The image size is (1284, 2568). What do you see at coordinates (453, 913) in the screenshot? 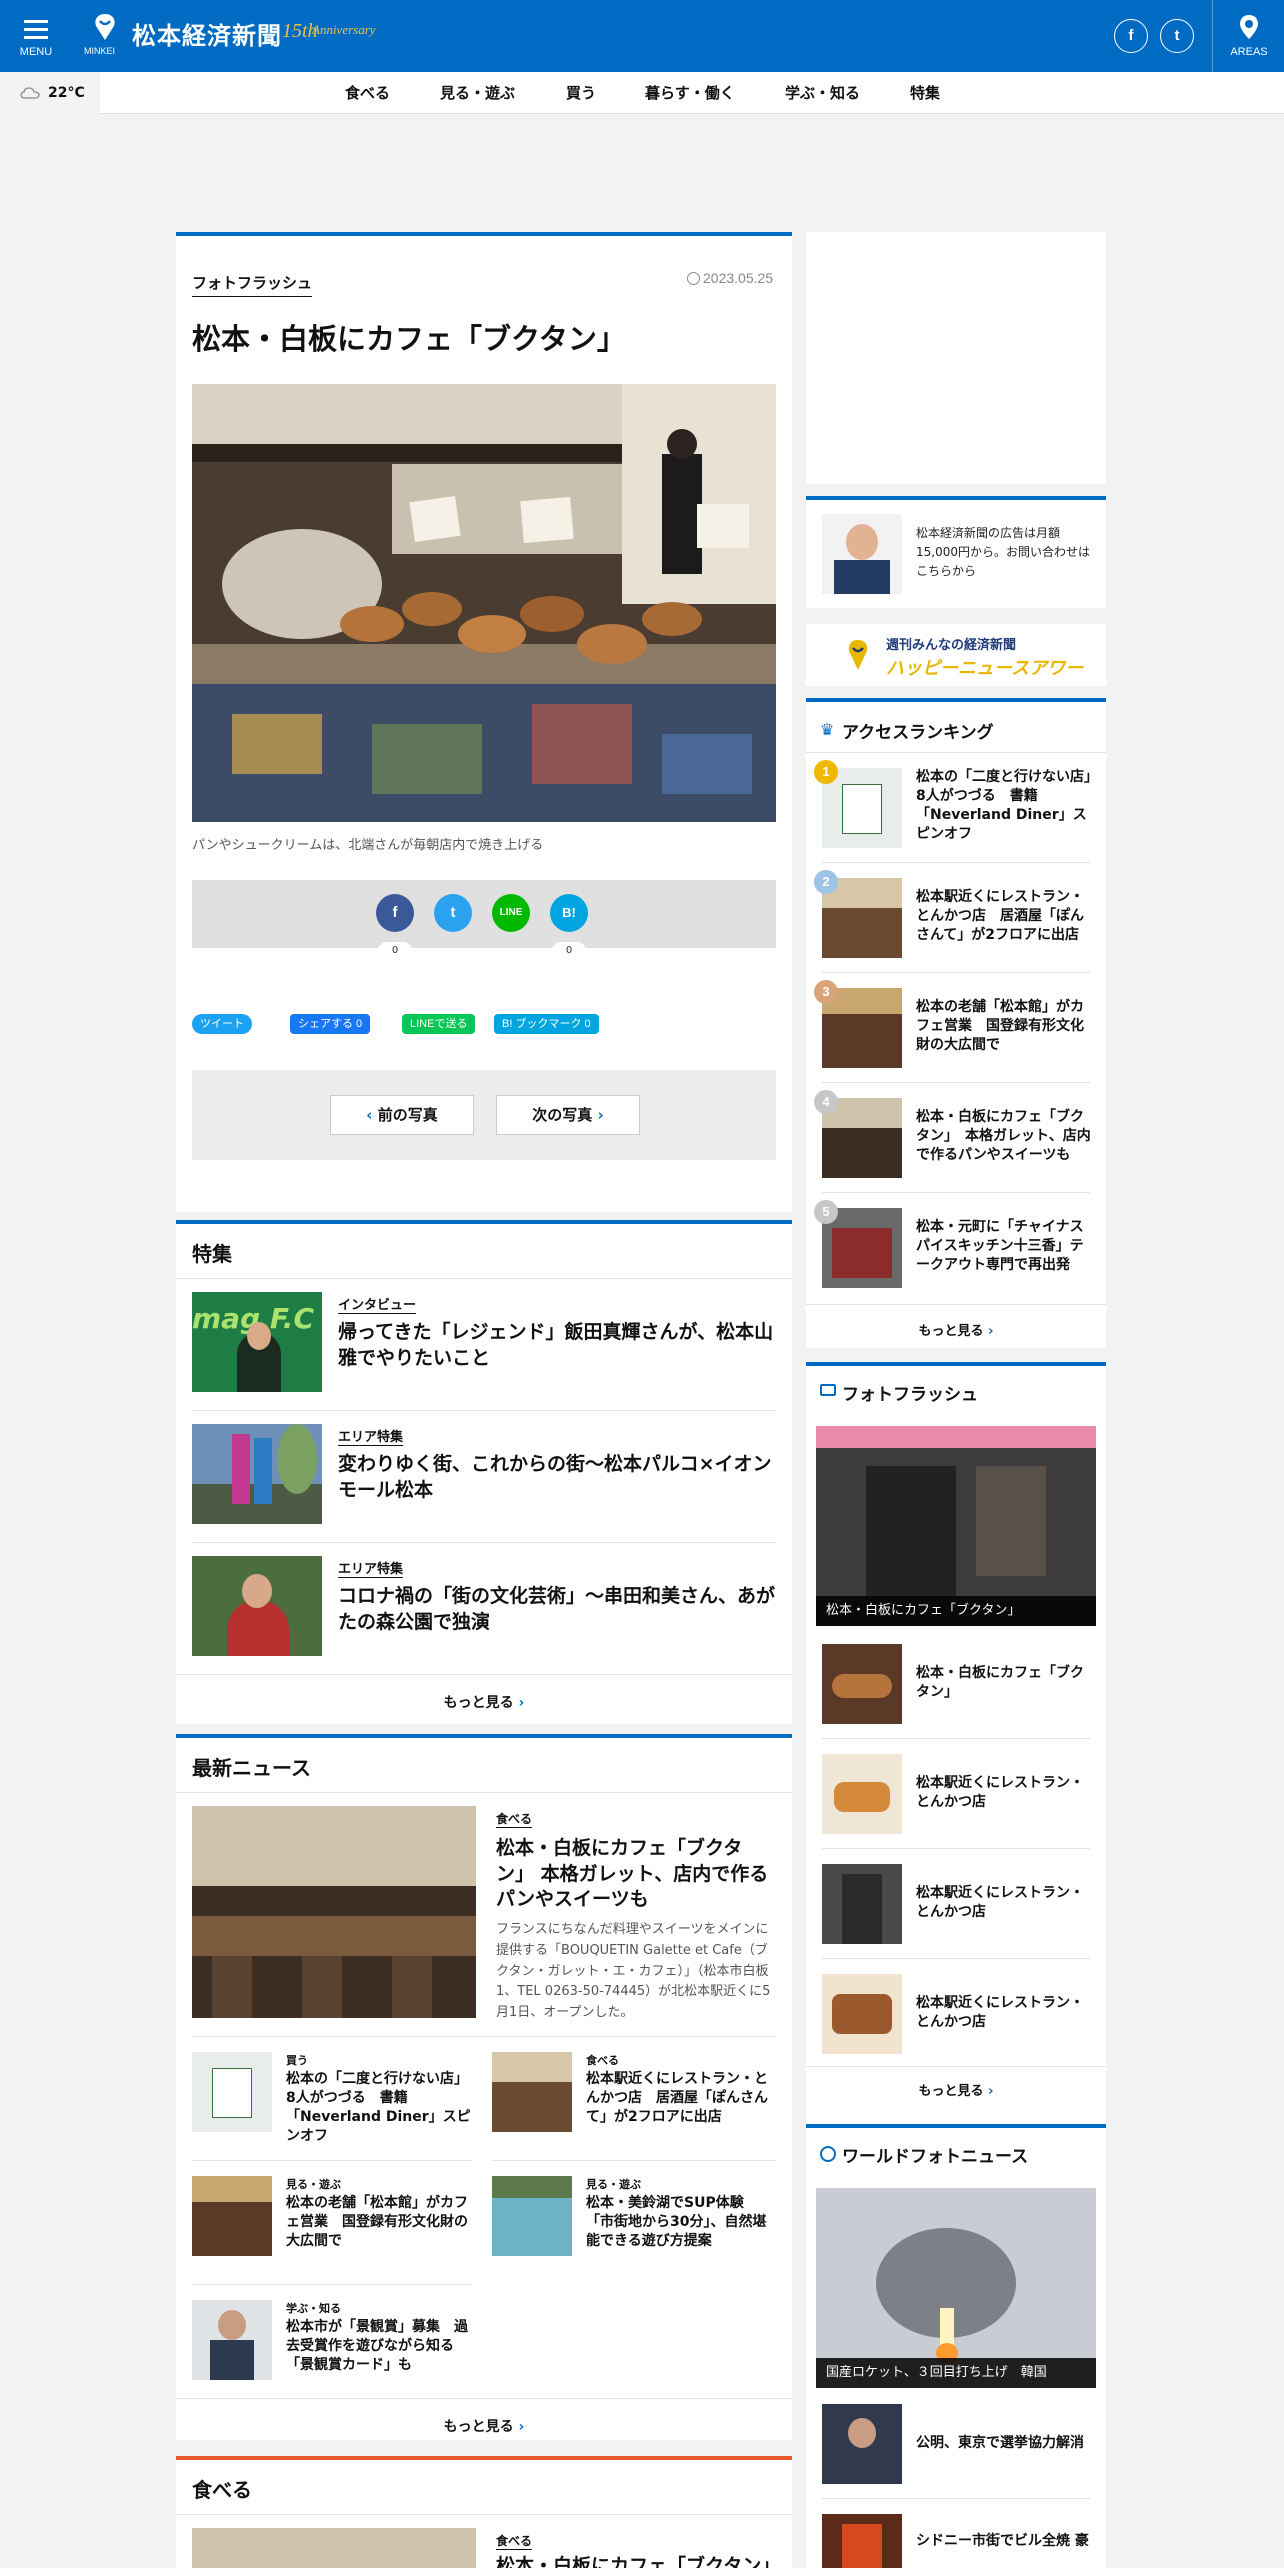
I see `twitter-share-icon: t` at bounding box center [453, 913].